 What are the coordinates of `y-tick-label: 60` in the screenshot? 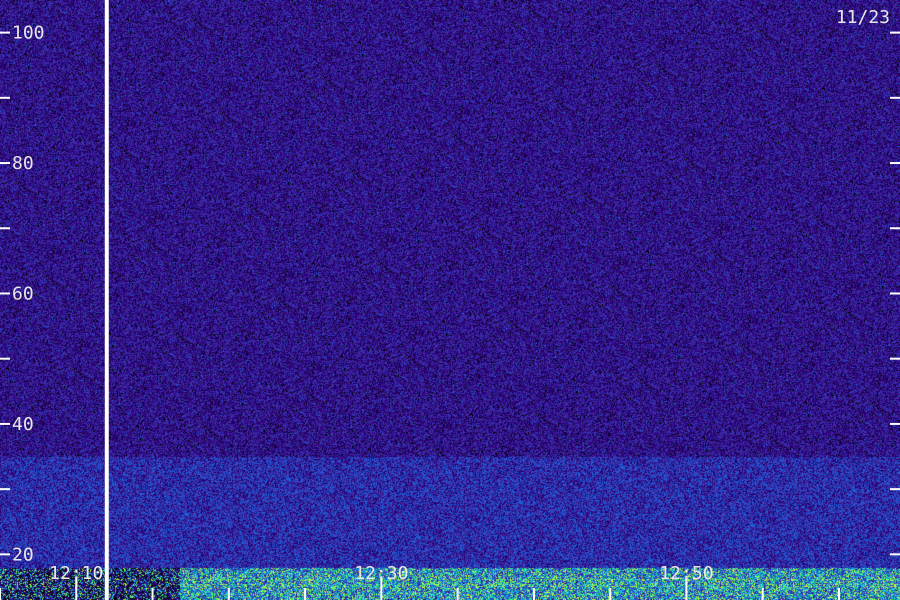 It's located at (23, 293).